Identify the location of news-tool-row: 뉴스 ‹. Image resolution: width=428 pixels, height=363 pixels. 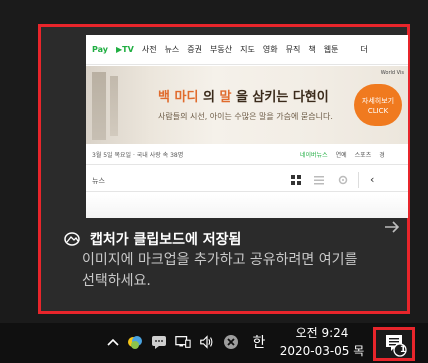
(247, 181).